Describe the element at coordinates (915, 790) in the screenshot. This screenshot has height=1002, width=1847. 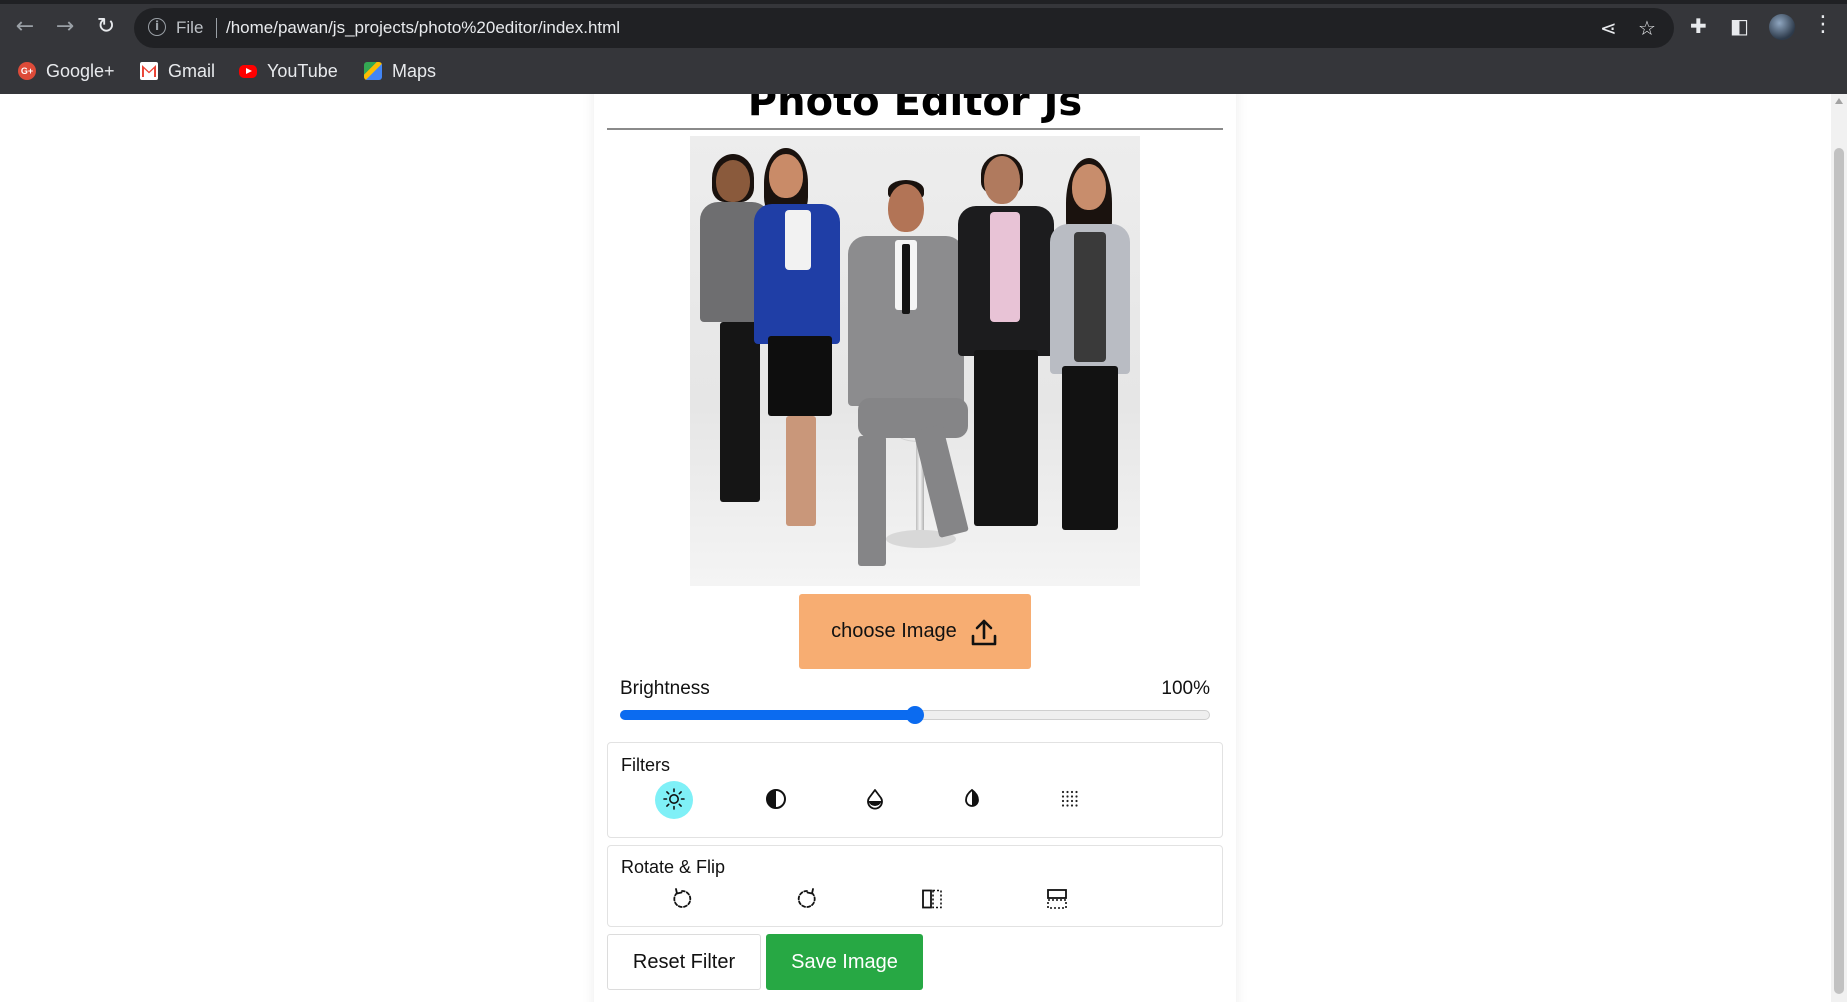
I see `filters-panel: Filters` at that location.